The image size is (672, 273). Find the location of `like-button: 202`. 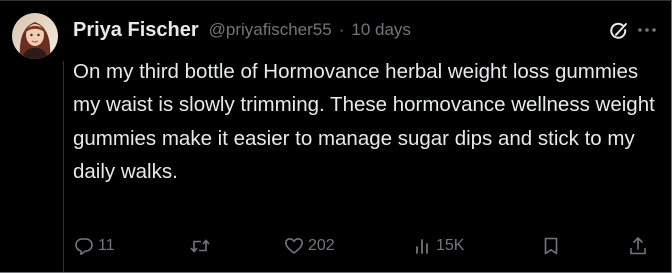

like-button: 202 is located at coordinates (309, 246).